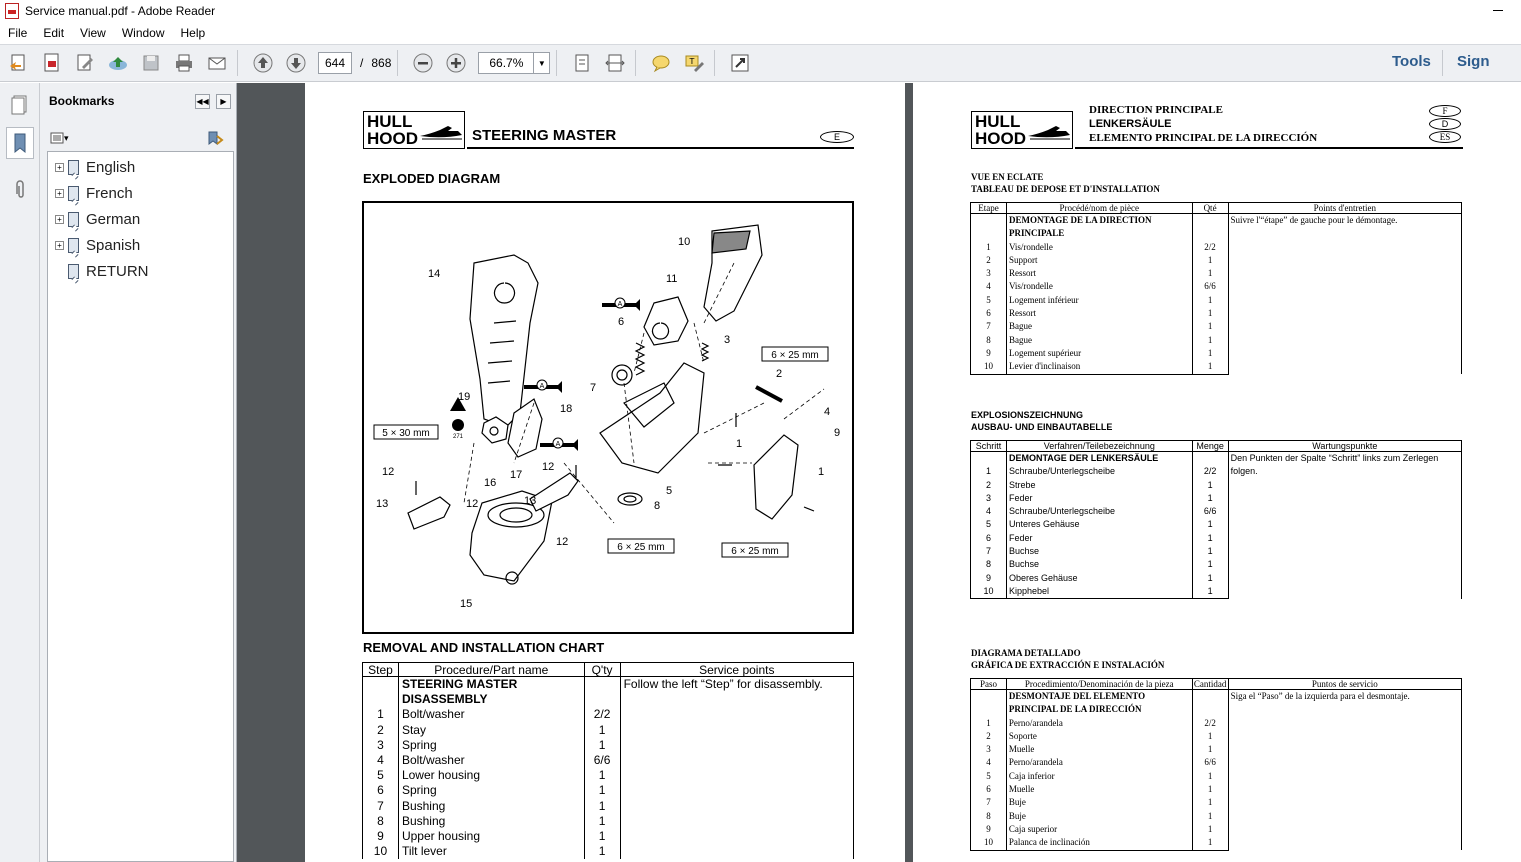  What do you see at coordinates (737, 669) in the screenshot?
I see `column-header: Service points` at bounding box center [737, 669].